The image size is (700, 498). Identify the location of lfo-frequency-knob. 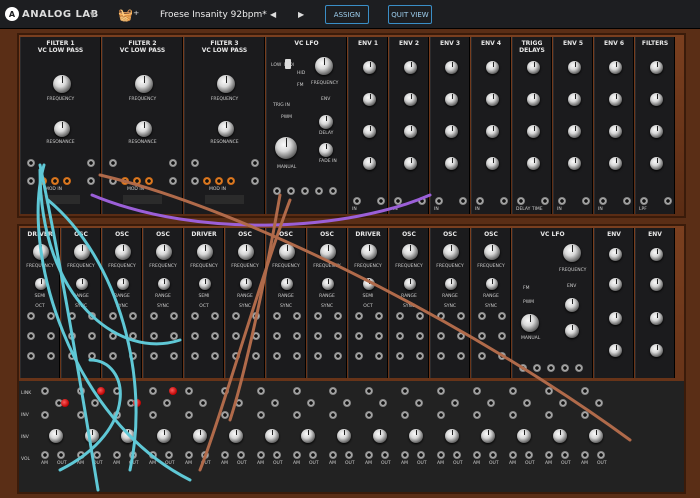
(572, 253).